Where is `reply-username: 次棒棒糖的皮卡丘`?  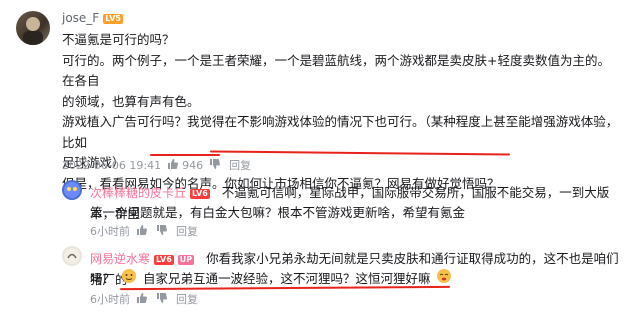
reply-username: 次棒棒糖的皮卡丘 is located at coordinates (138, 193).